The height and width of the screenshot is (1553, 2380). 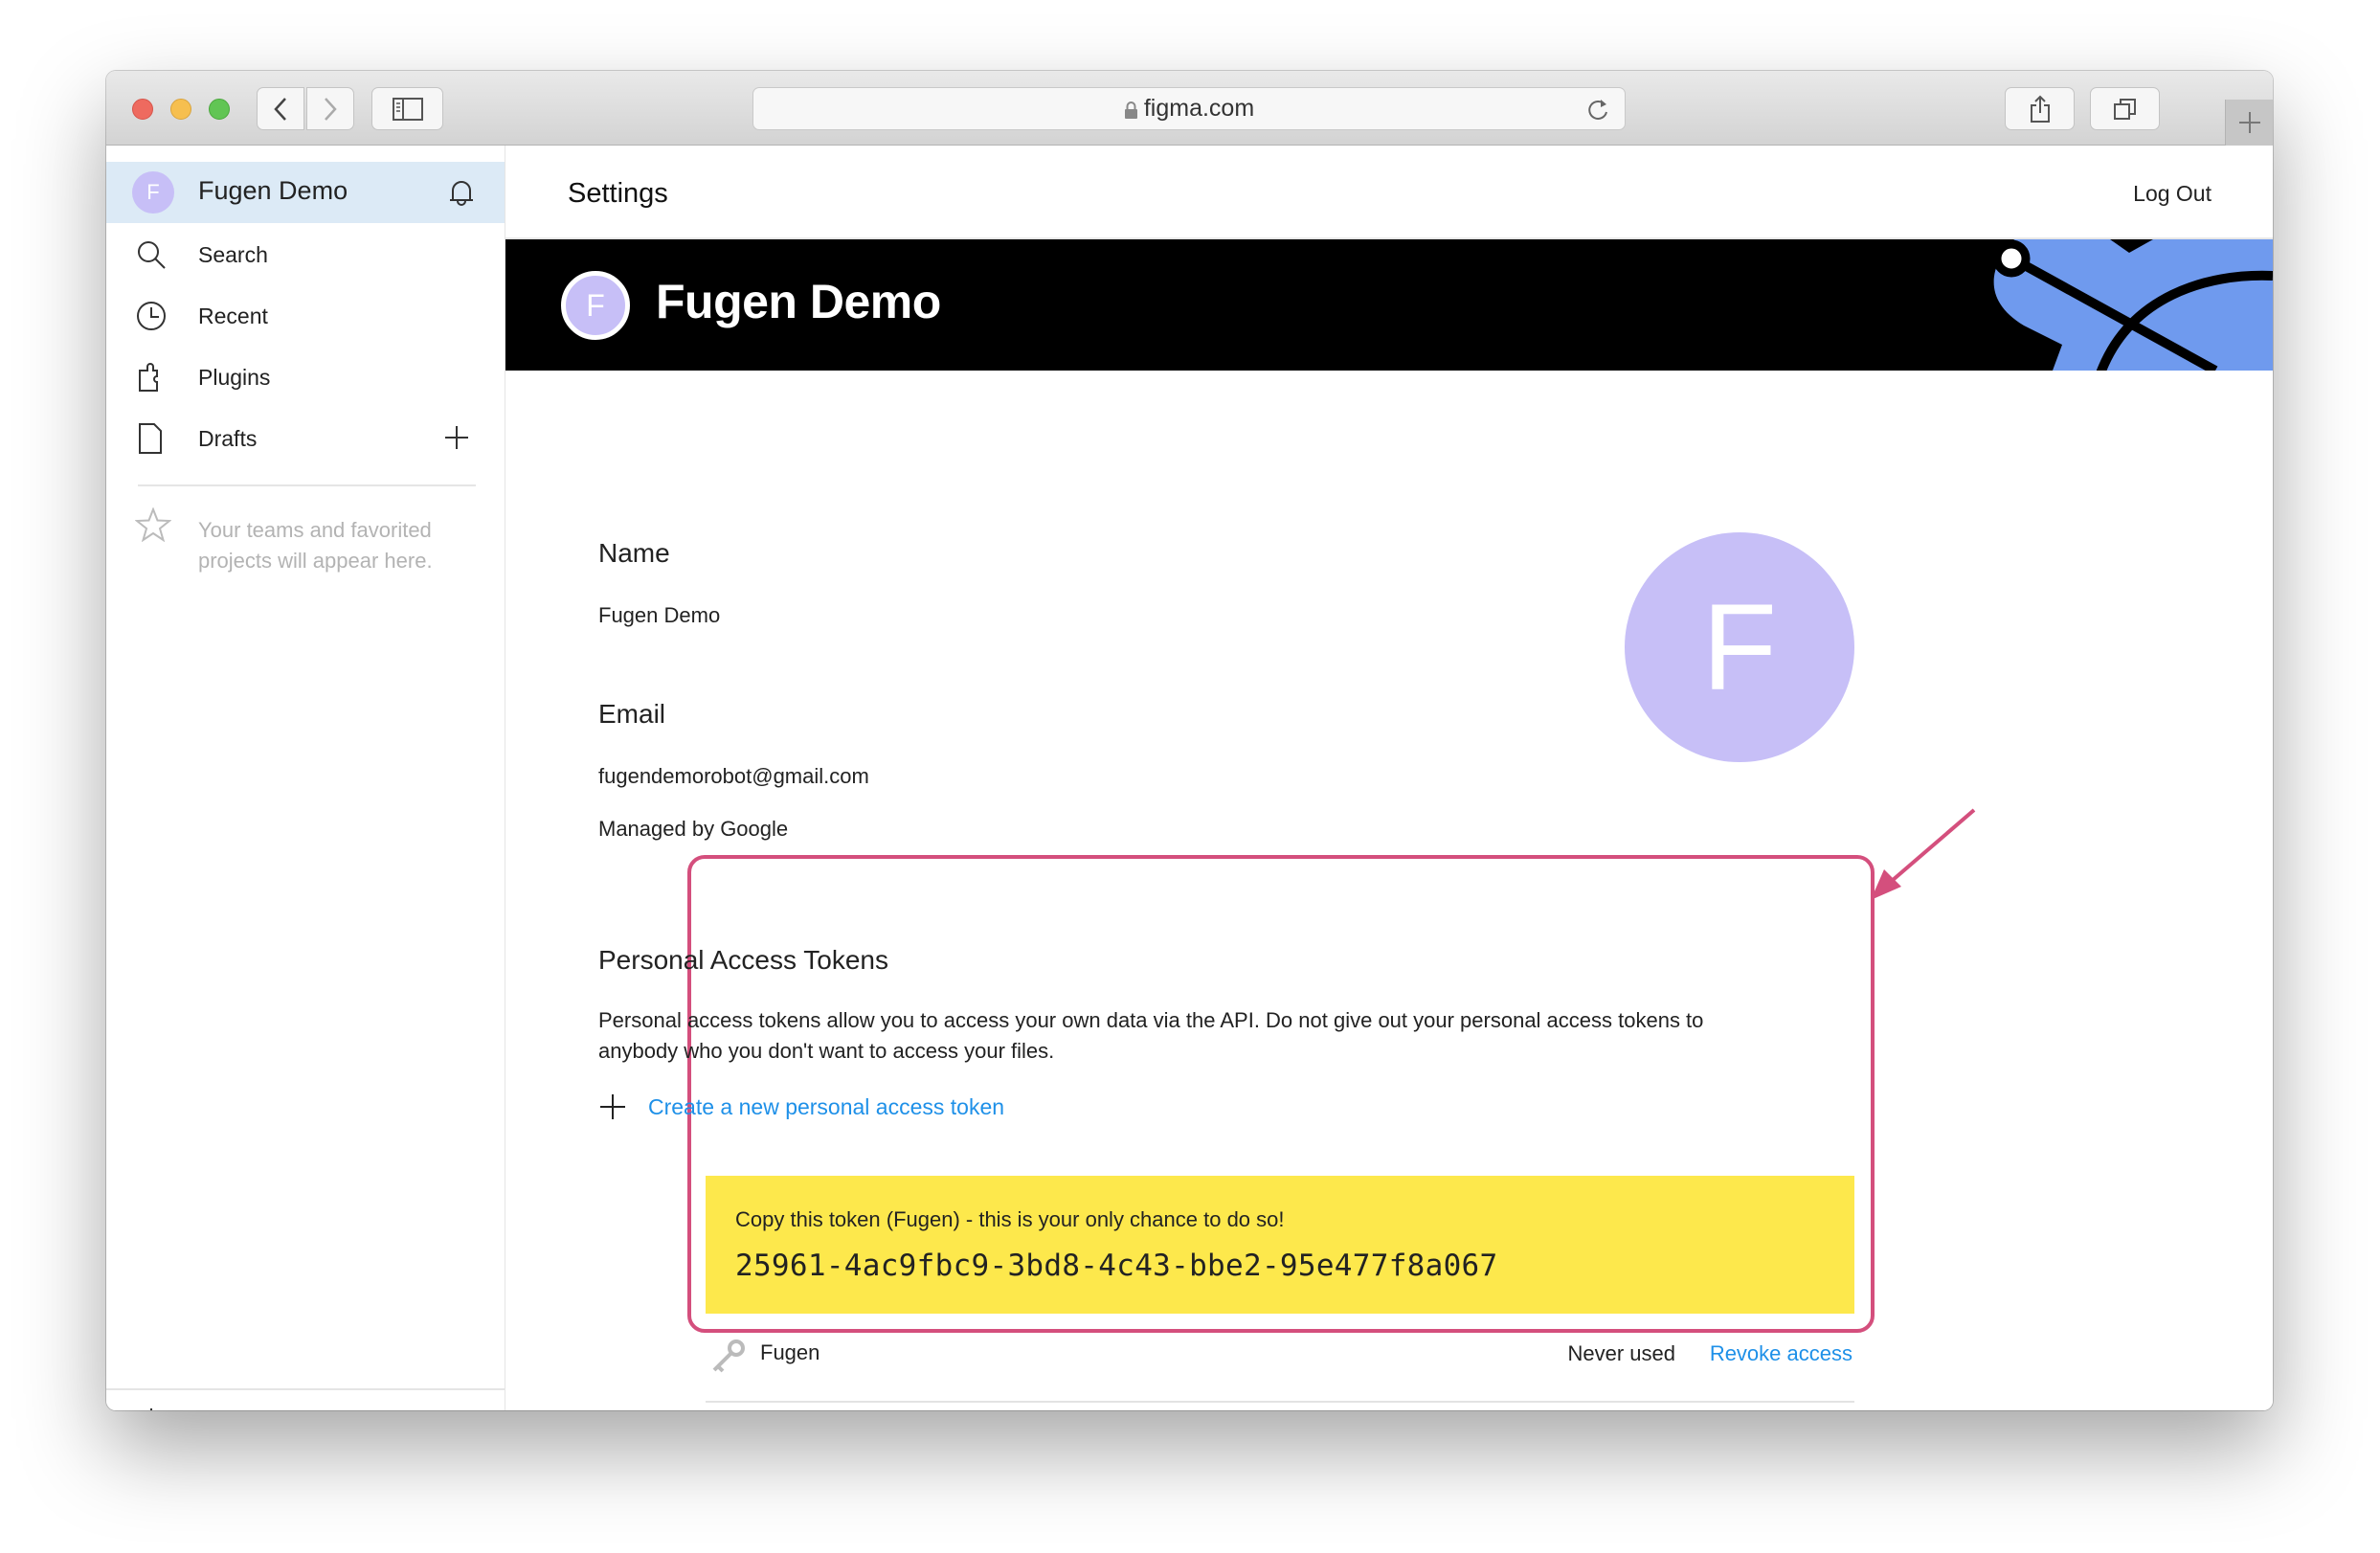 I want to click on new-tab-button, so click(x=2249, y=123).